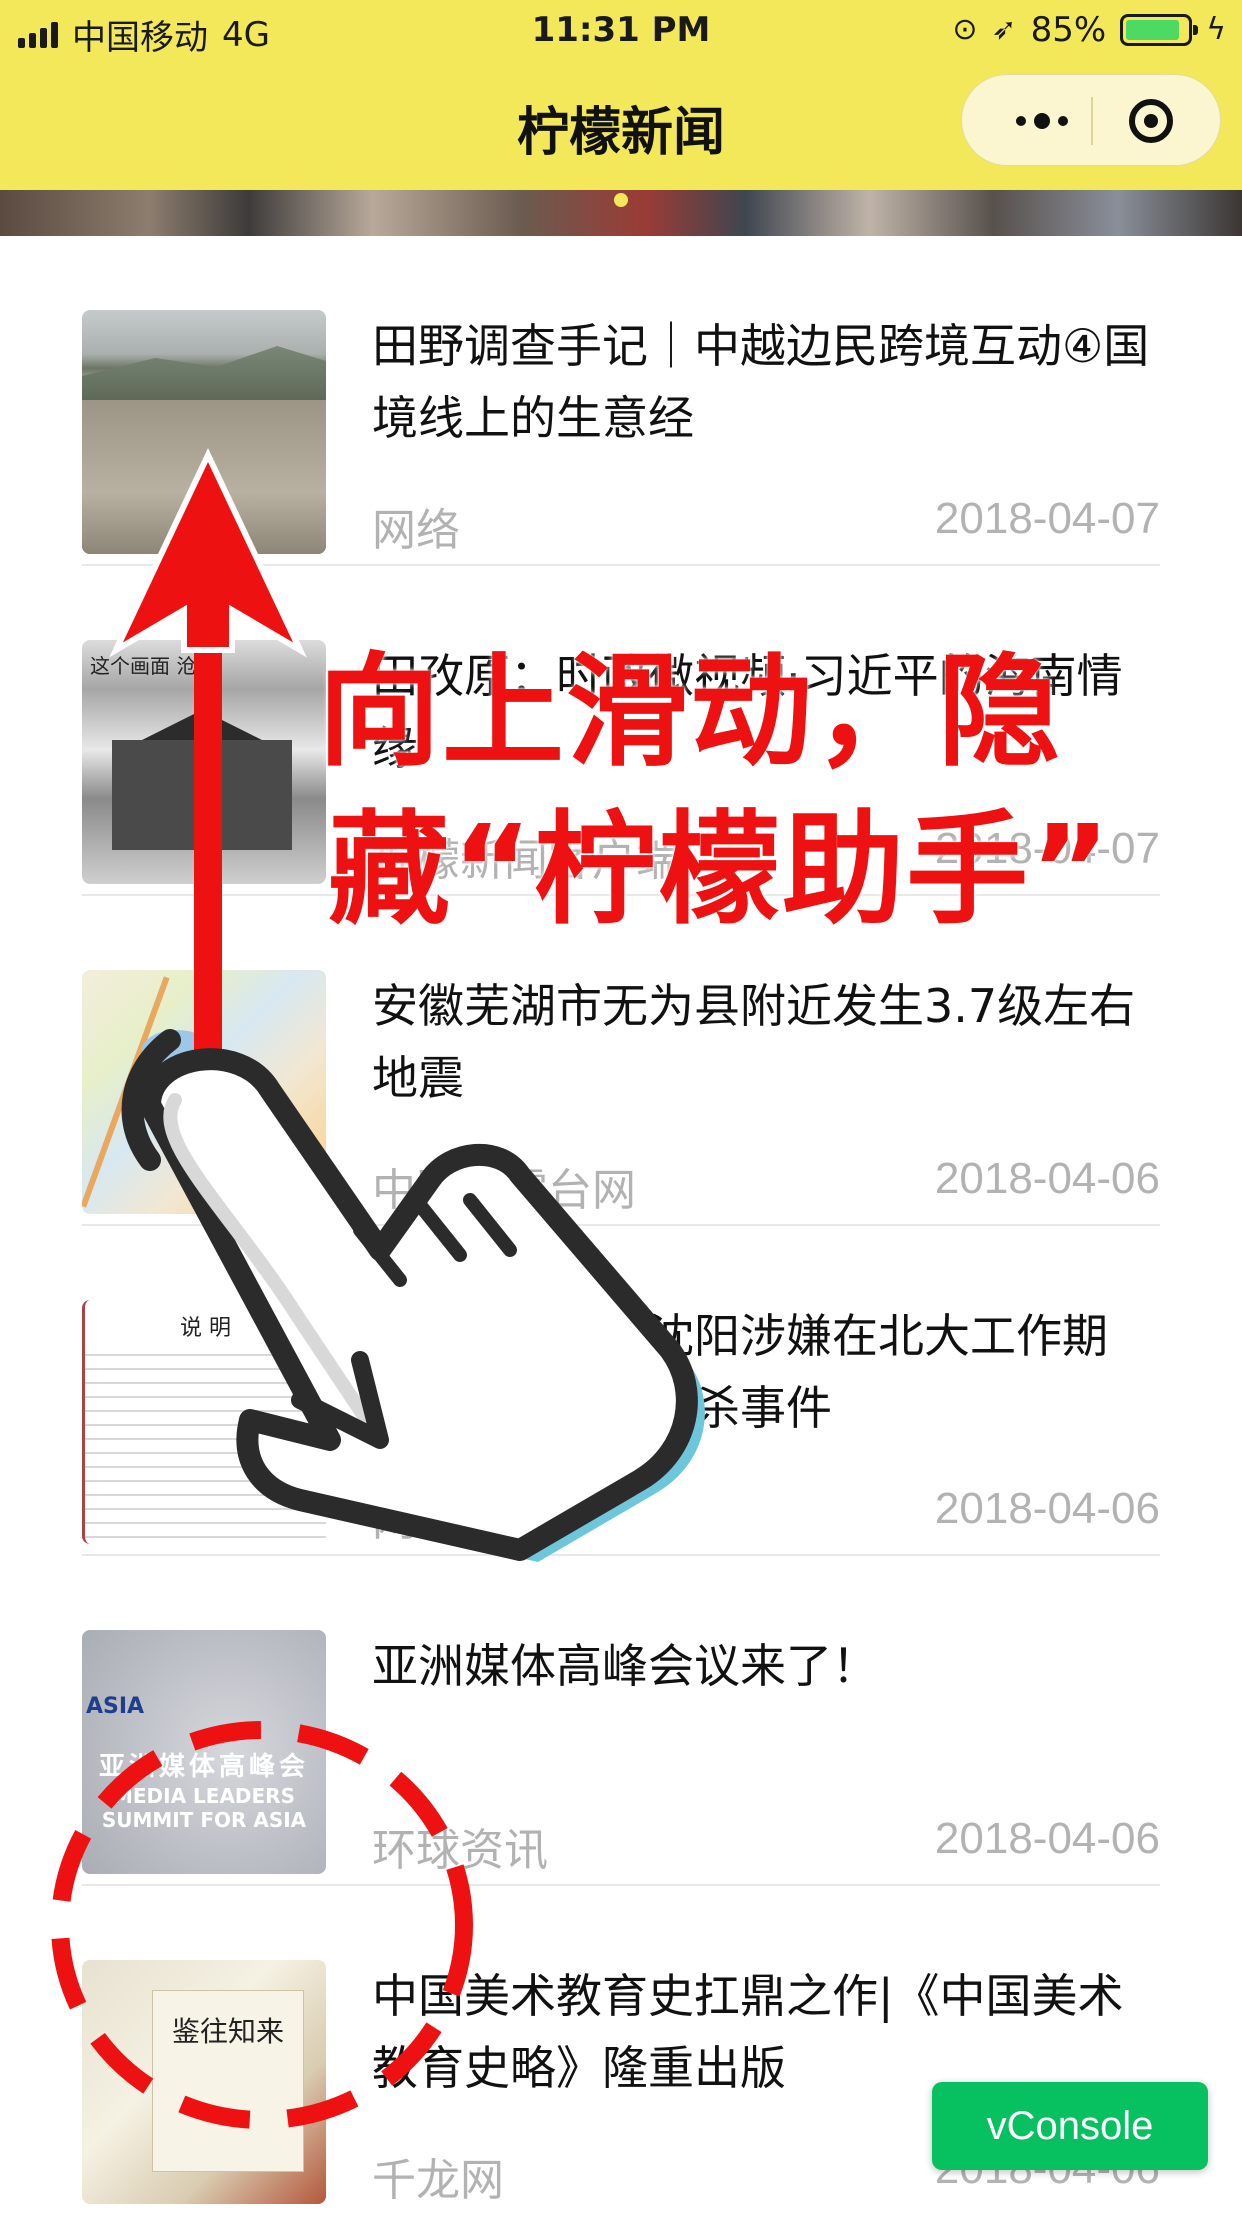 This screenshot has width=1242, height=2216. What do you see at coordinates (262, 1925) in the screenshot?
I see `highlight-dashed-circle` at bounding box center [262, 1925].